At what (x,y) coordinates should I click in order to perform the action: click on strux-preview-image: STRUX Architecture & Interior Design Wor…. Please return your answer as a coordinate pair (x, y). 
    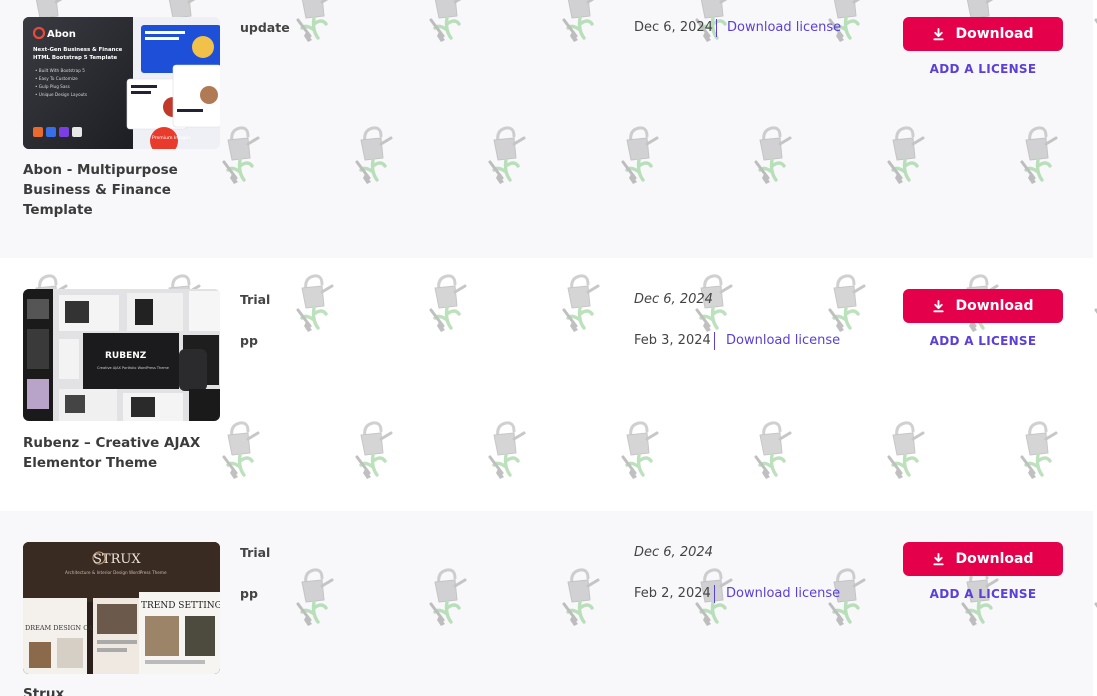
    Looking at the image, I should click on (121, 608).